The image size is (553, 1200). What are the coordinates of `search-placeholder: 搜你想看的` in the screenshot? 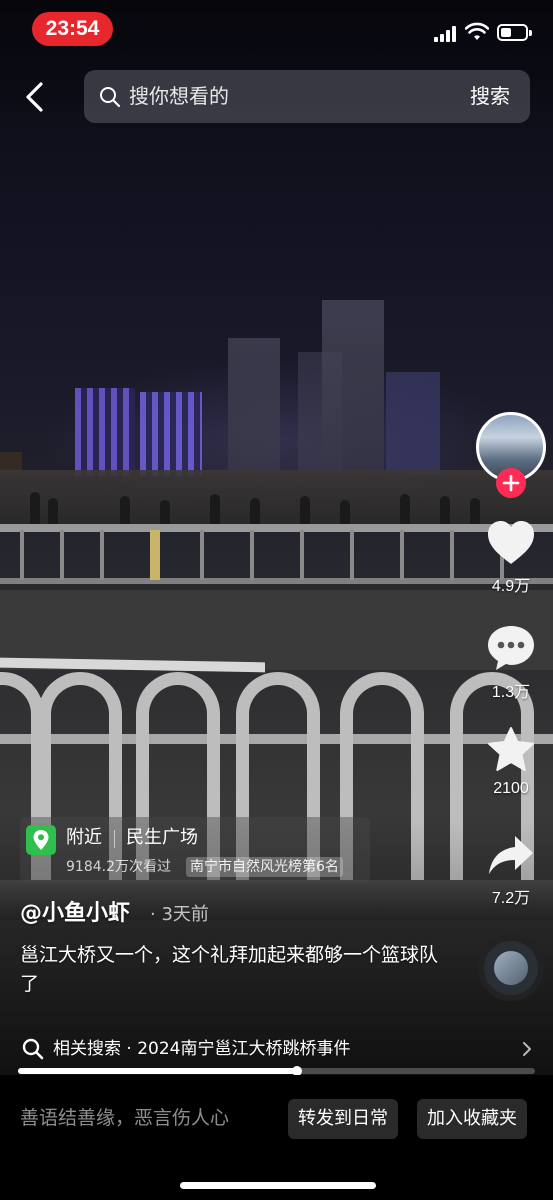 It's located at (179, 96).